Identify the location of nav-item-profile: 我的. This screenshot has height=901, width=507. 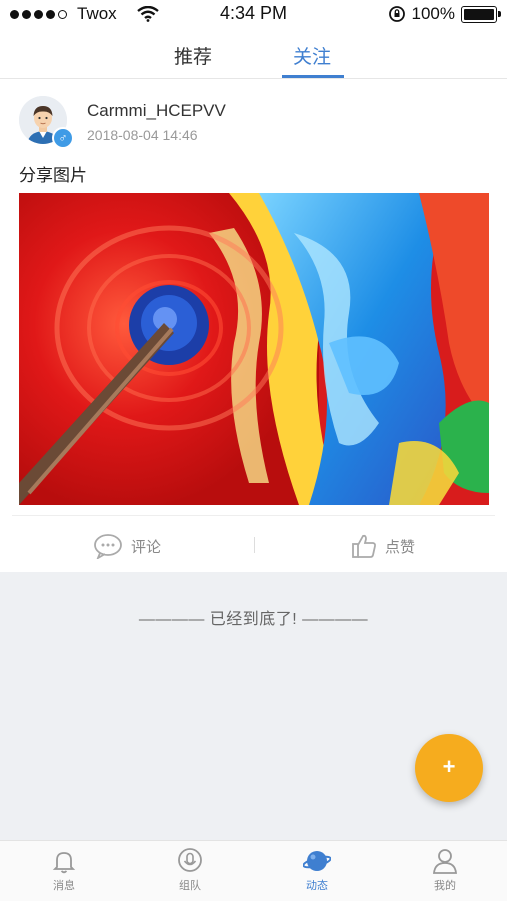
(445, 870).